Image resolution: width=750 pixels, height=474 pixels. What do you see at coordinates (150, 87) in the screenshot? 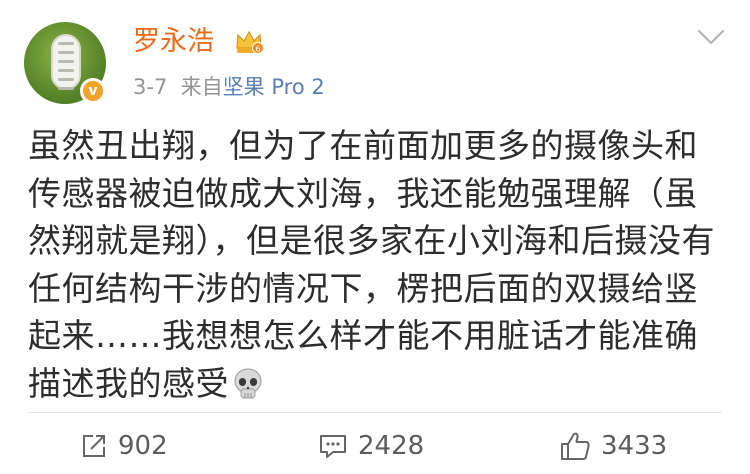
I see `post-date: 3-7` at bounding box center [150, 87].